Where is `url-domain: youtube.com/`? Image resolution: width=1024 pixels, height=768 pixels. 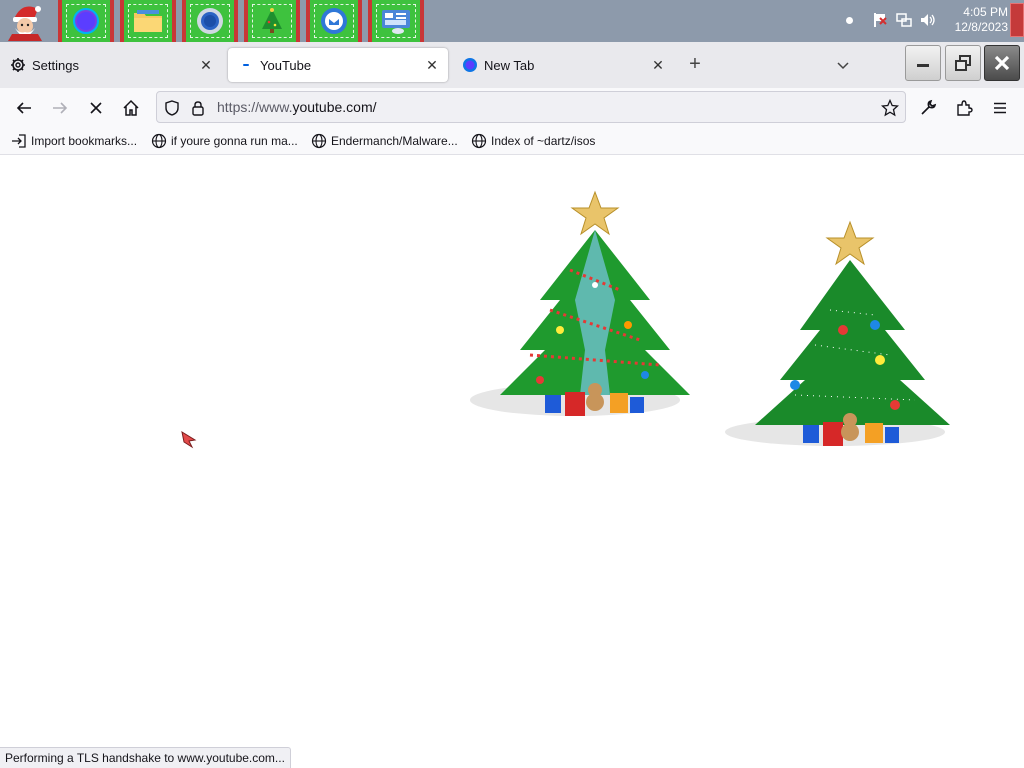 url-domain: youtube.com/ is located at coordinates (334, 107).